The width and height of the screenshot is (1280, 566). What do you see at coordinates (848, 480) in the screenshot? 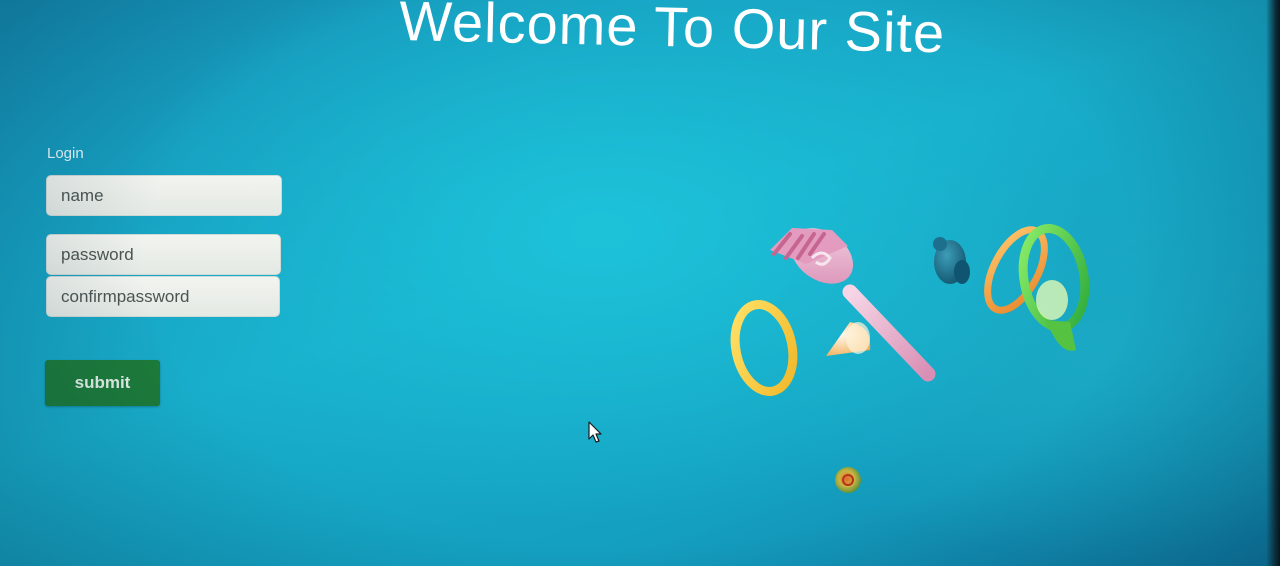
I see `small-swirl-ball-shape` at bounding box center [848, 480].